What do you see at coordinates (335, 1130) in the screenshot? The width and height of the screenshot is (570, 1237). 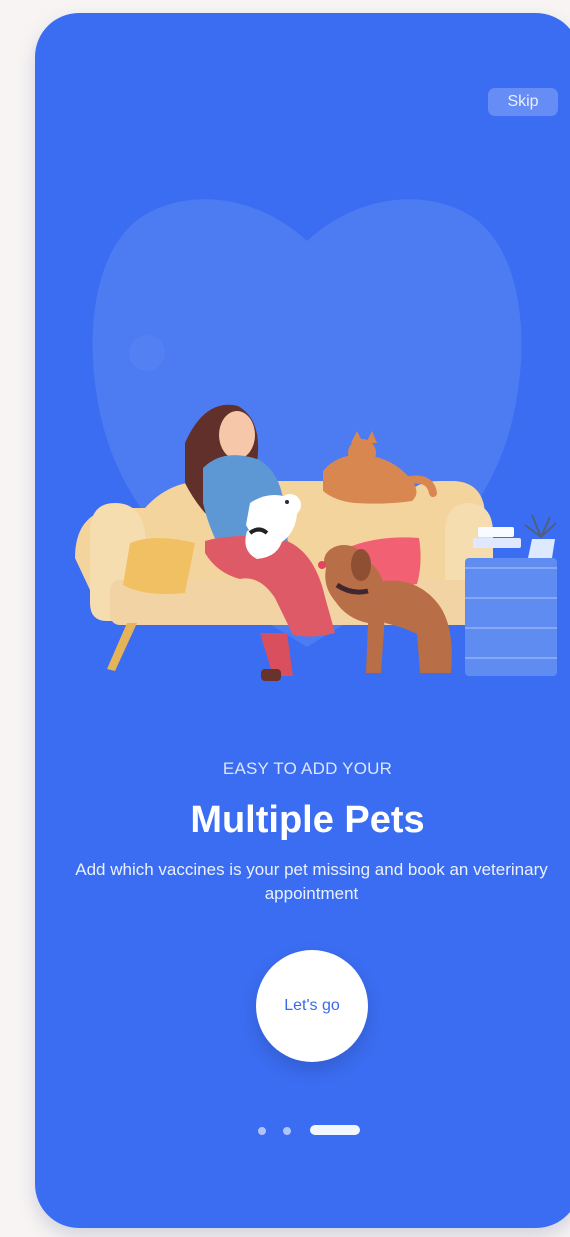 I see `page-dot-active` at bounding box center [335, 1130].